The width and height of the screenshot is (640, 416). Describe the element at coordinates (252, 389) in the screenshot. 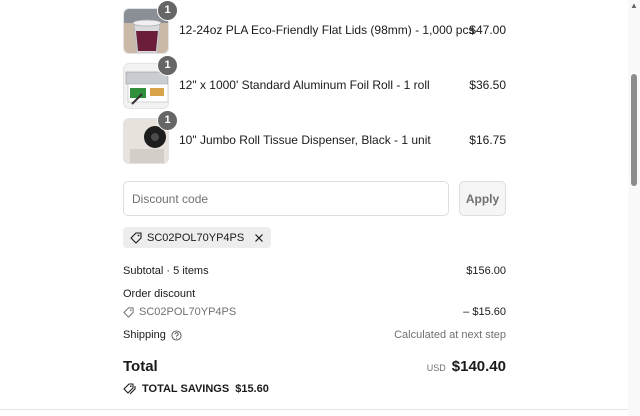

I see `total-savings-value: $15.60` at that location.